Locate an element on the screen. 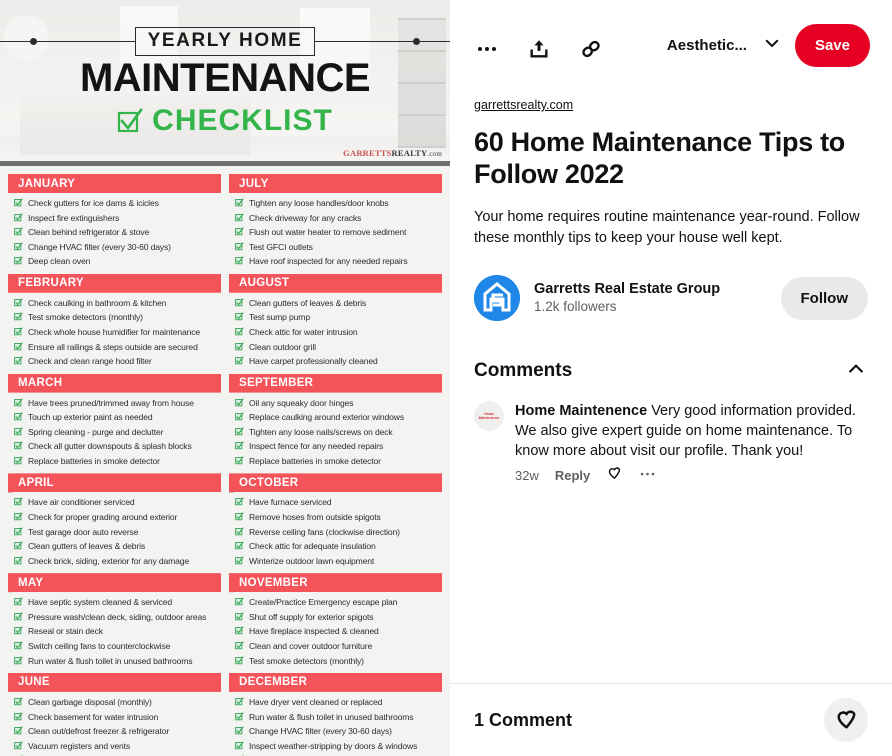  checklist-item: Remove hoses from outside spigots is located at coordinates (338, 517).